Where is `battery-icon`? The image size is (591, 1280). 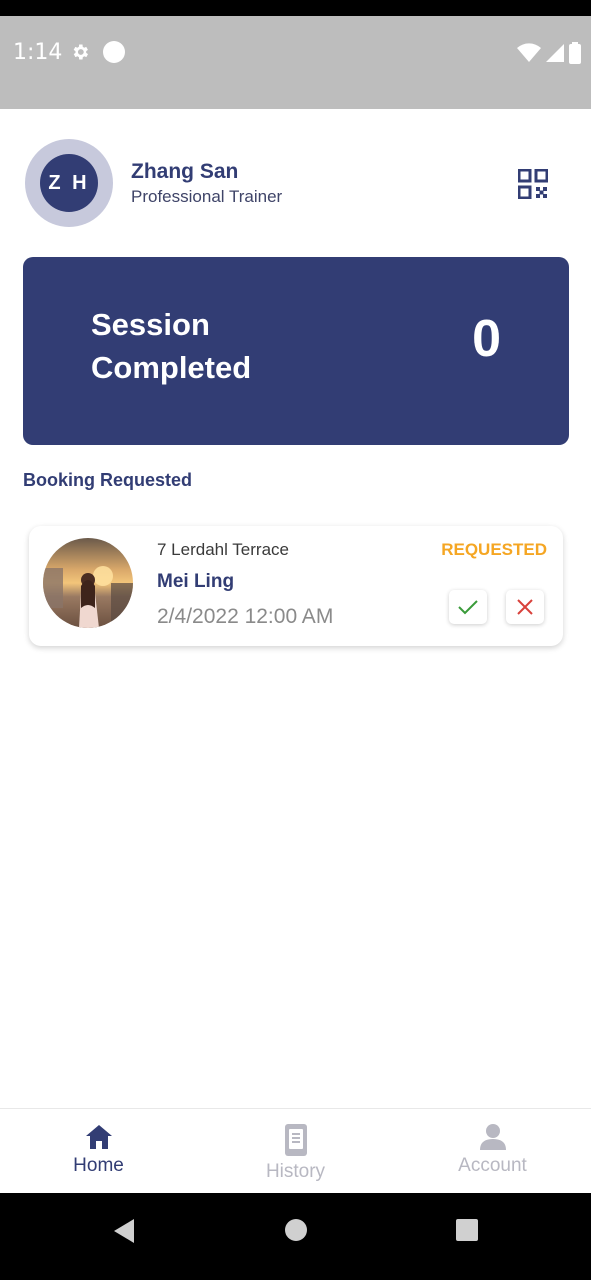 battery-icon is located at coordinates (575, 53).